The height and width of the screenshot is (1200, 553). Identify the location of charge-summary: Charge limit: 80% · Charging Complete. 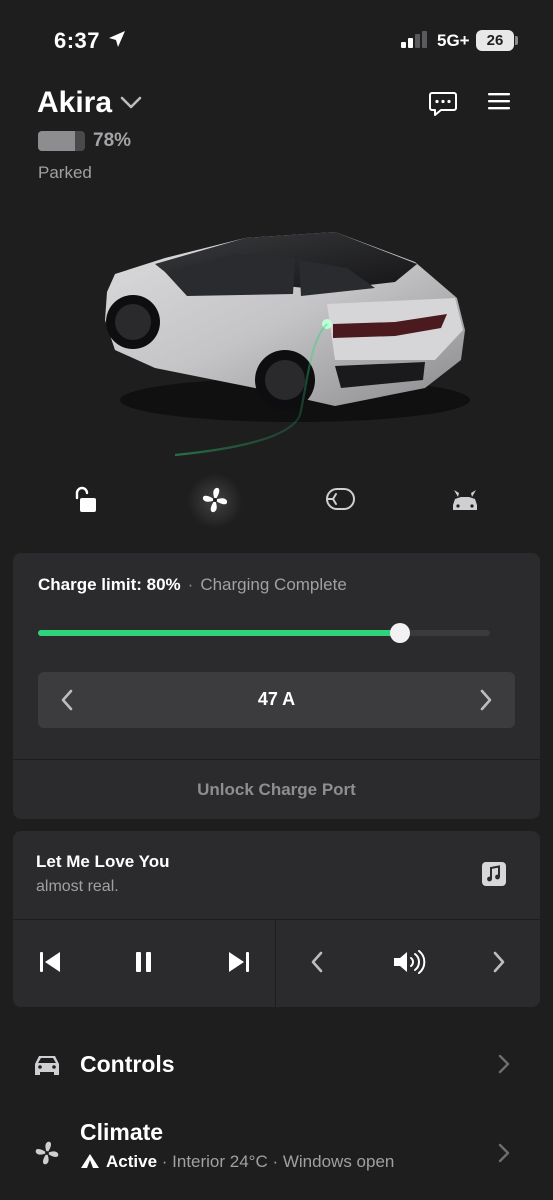
(192, 585).